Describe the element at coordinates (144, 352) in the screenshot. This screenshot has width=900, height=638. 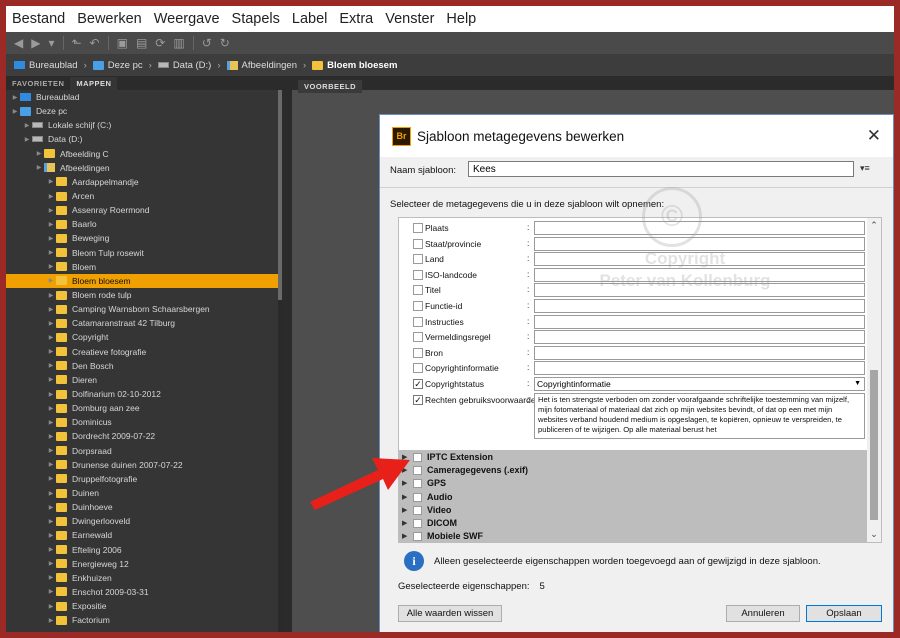
I see `tree-item: ▶ Creatieve fotografie` at that location.